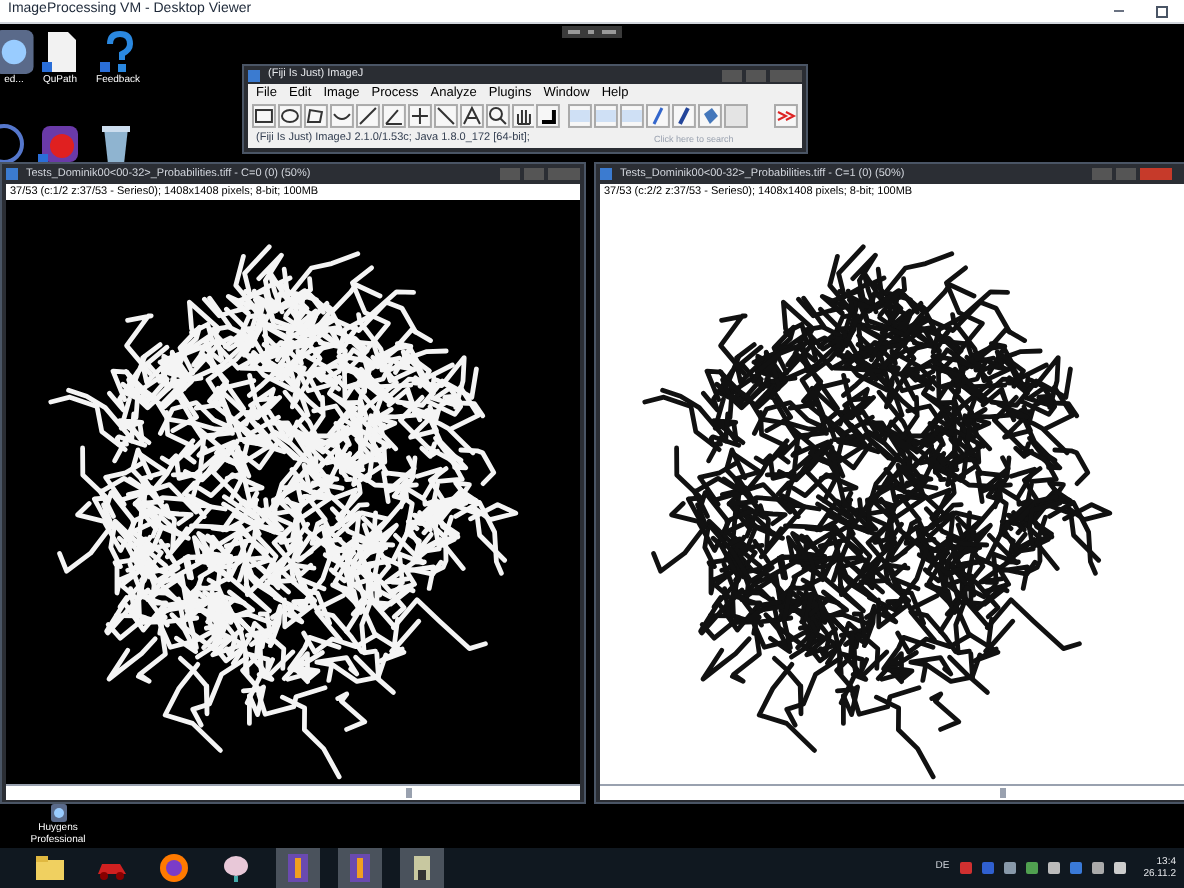 This screenshot has height=888, width=1184. Describe the element at coordinates (341, 116) in the screenshot. I see `freehand-tool-icon` at that location.